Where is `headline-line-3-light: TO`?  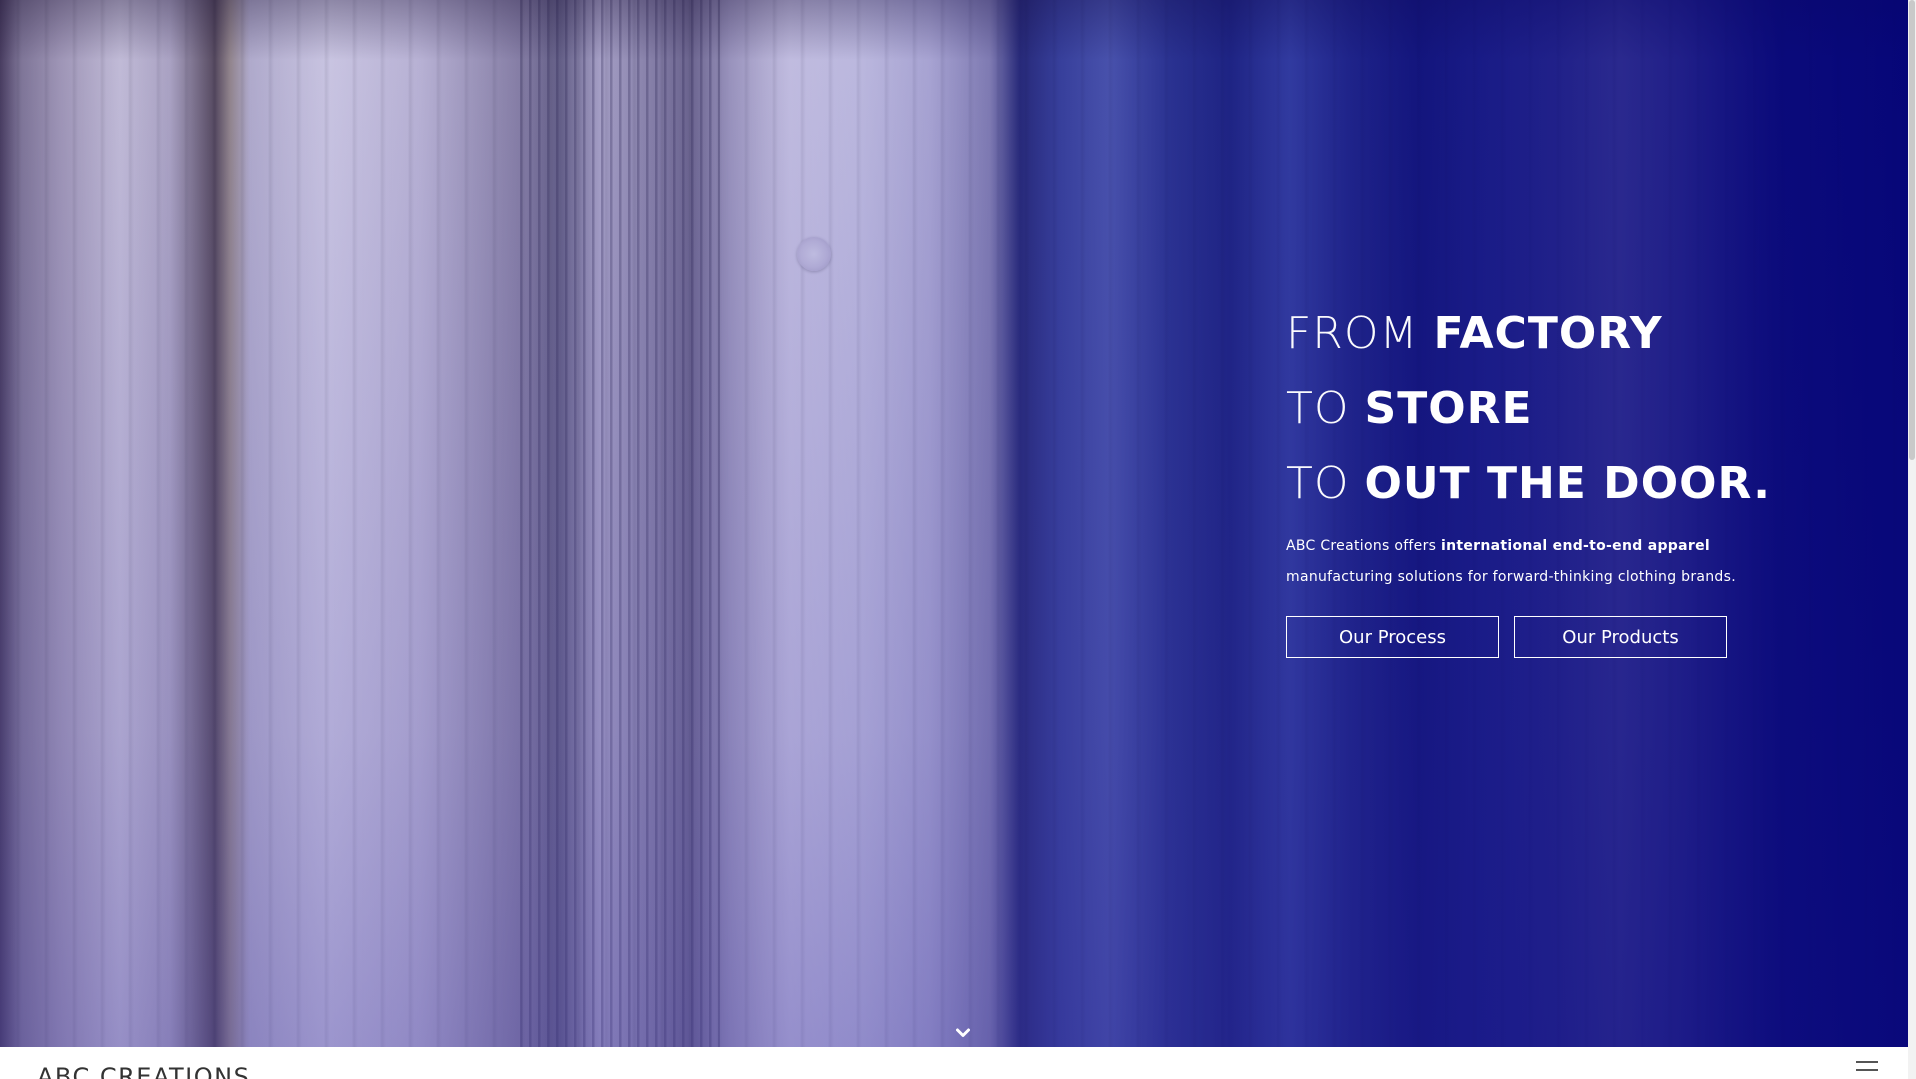
headline-line-3-light: TO is located at coordinates (1325, 483).